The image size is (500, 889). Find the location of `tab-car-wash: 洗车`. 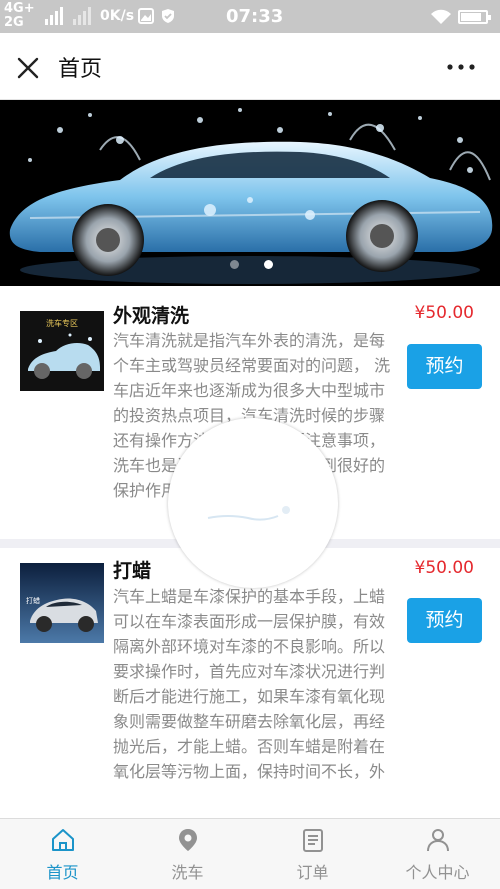

tab-car-wash: 洗车 is located at coordinates (187, 854).